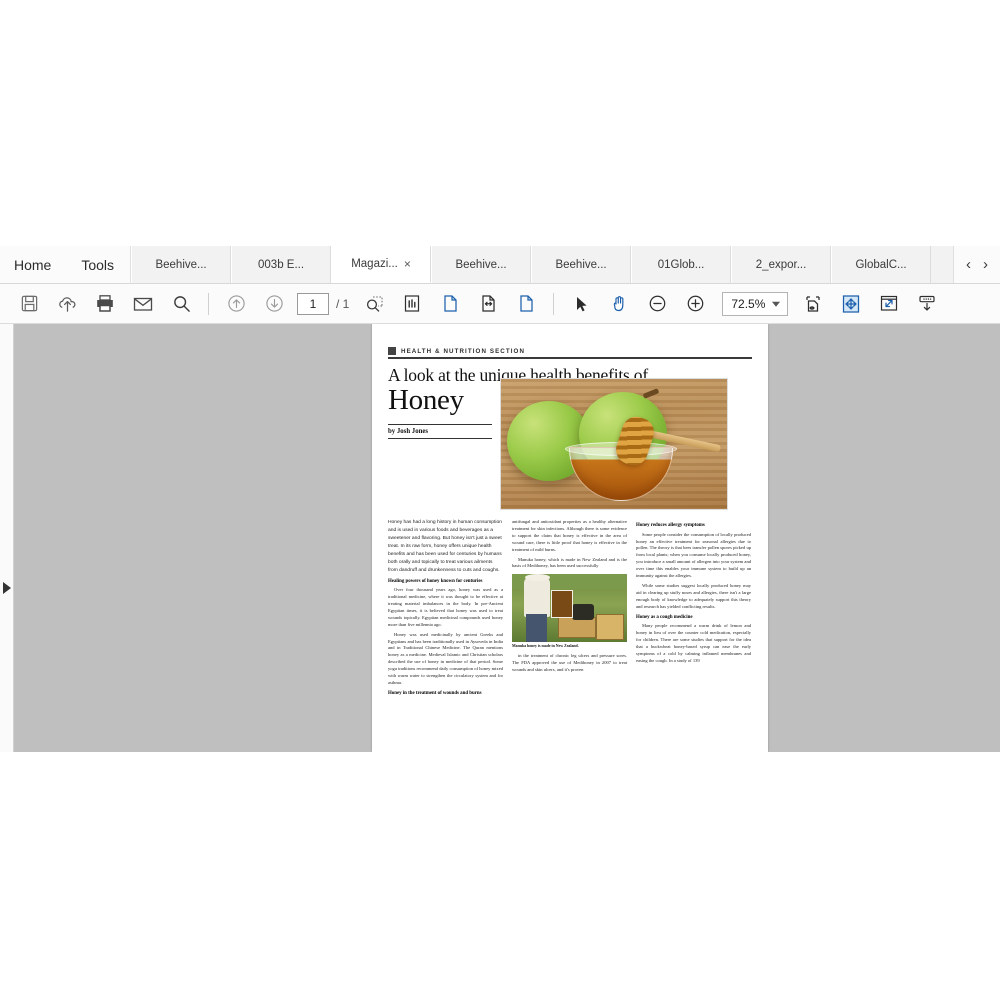  Describe the element at coordinates (7, 538) in the screenshot. I see `navigation-pane-rail` at that location.